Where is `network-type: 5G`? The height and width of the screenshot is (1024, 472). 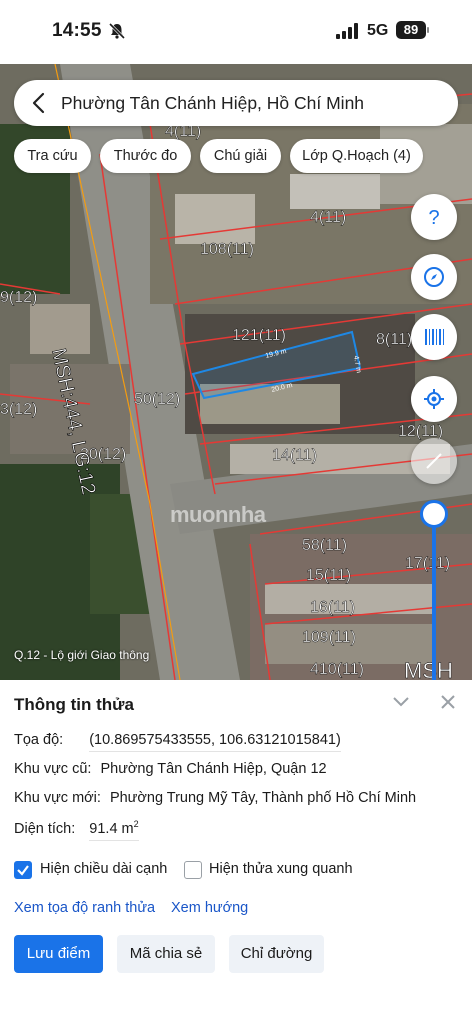 network-type: 5G is located at coordinates (378, 30).